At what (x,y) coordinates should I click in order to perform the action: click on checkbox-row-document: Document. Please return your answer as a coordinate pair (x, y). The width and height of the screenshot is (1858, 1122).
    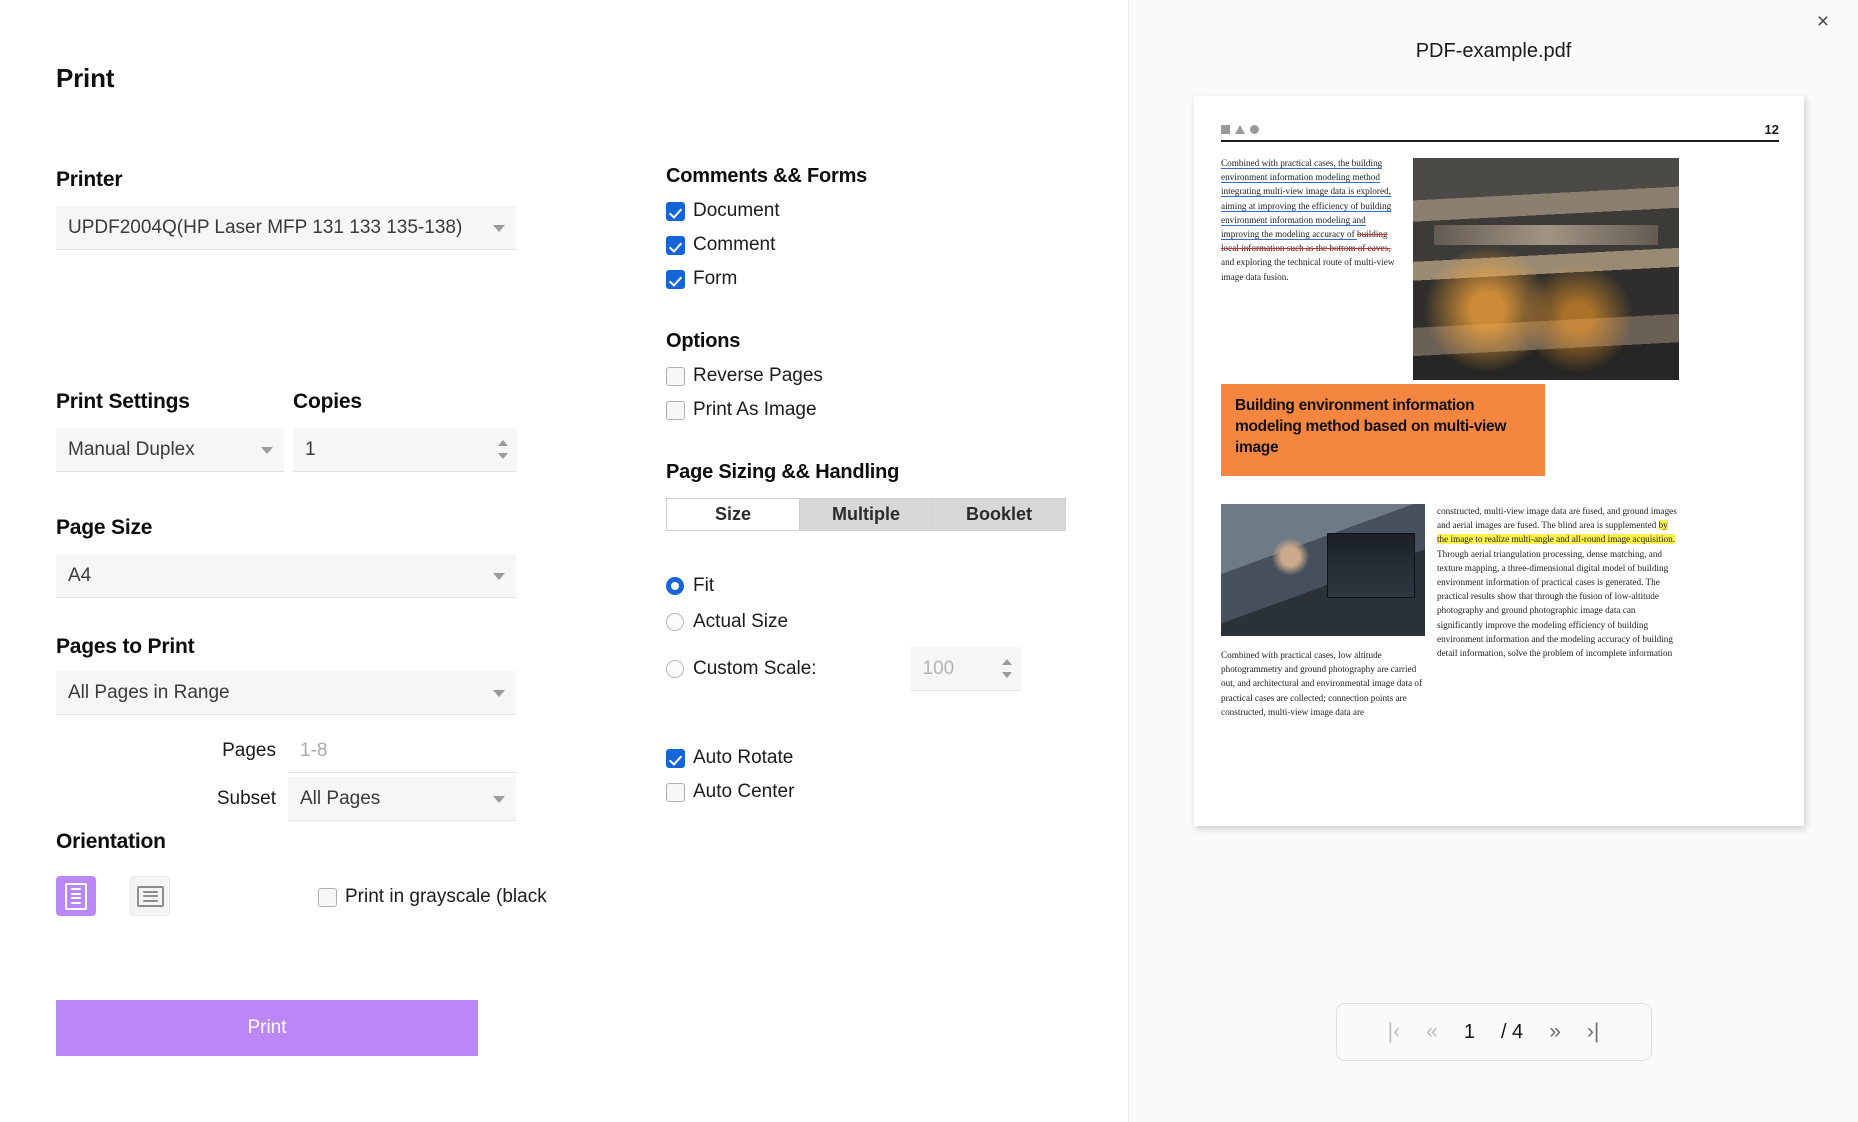
    Looking at the image, I should click on (876, 211).